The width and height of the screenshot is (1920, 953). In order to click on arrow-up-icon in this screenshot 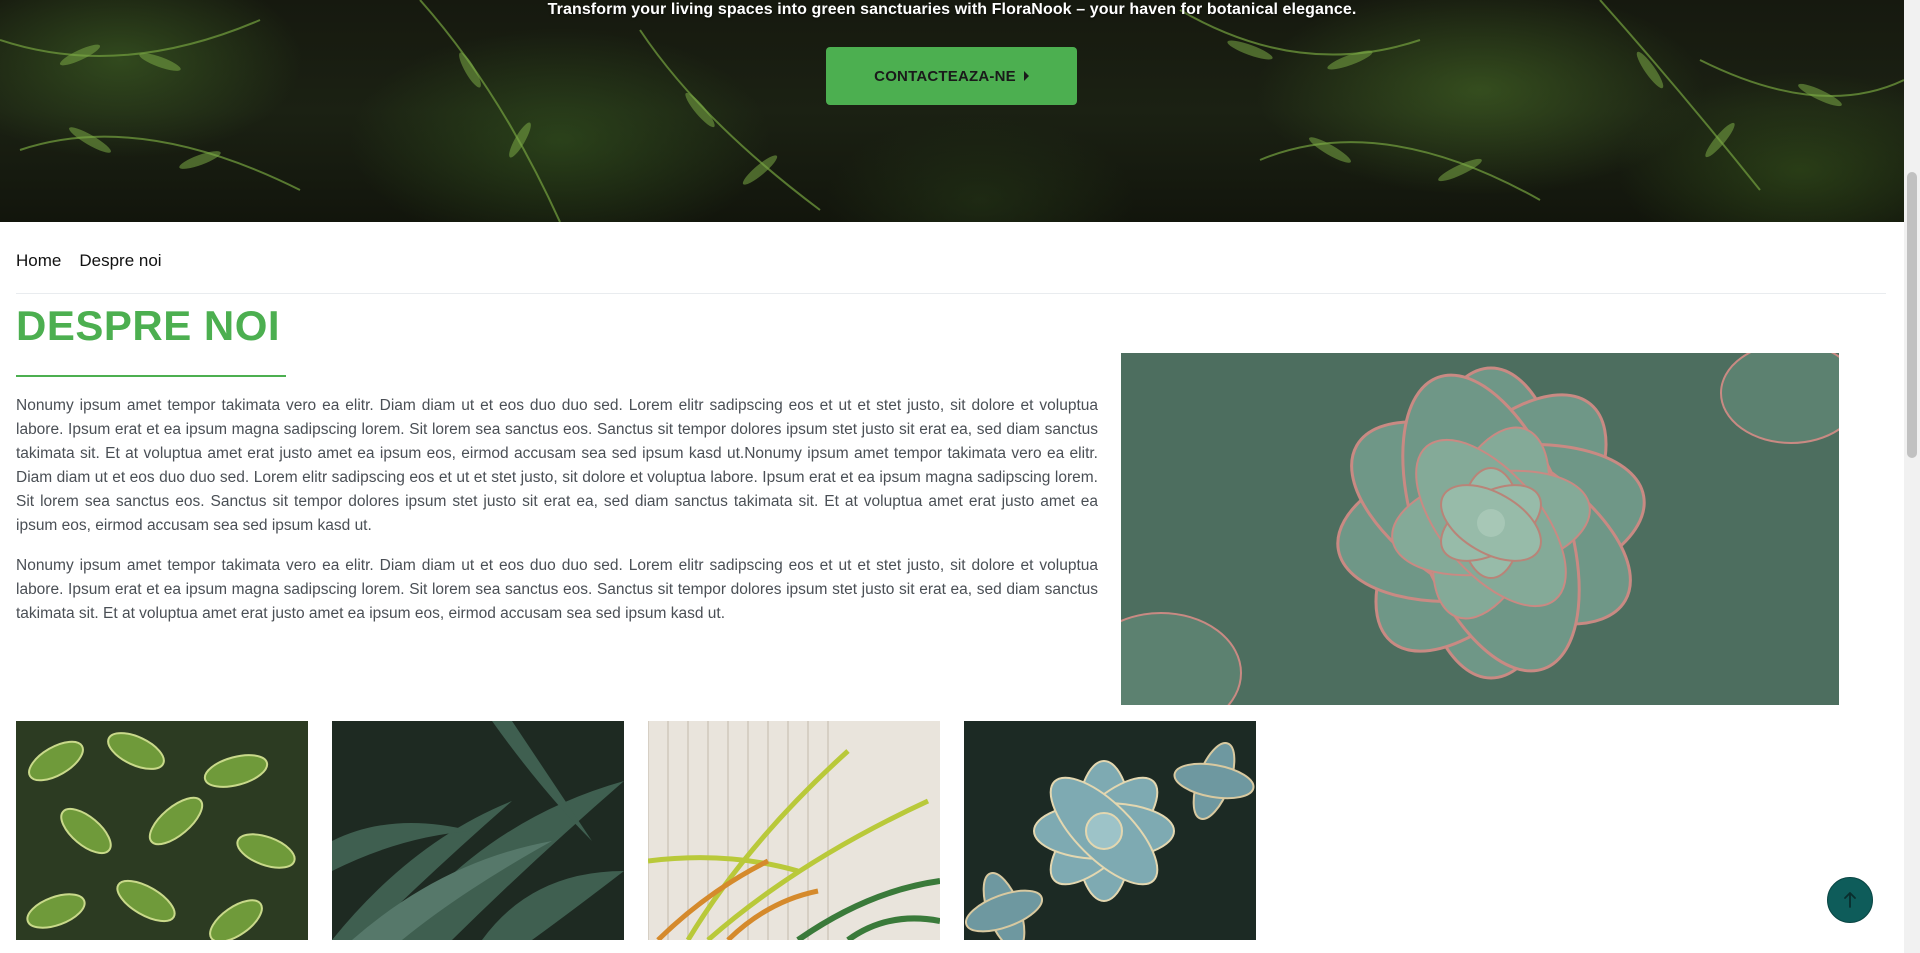, I will do `click(1850, 900)`.